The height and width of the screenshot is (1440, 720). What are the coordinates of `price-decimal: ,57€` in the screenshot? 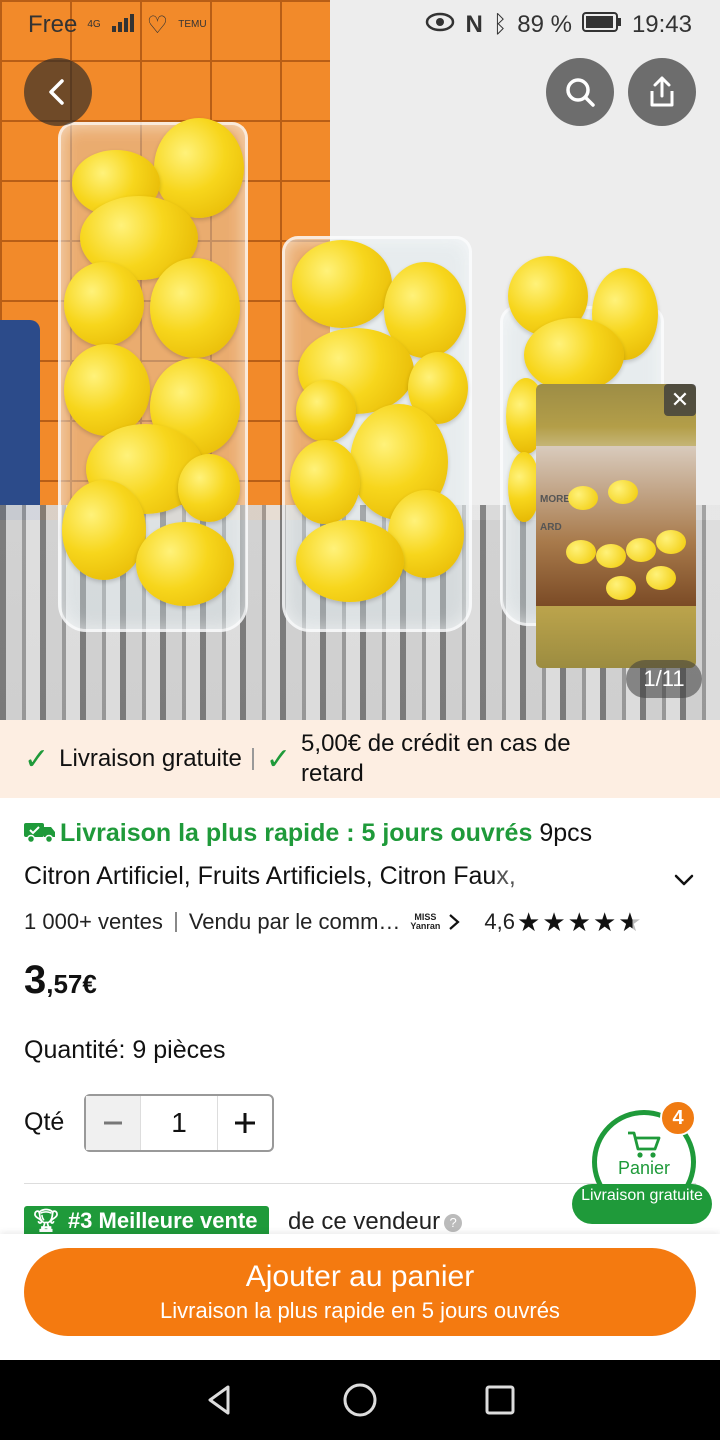 It's located at (71, 984).